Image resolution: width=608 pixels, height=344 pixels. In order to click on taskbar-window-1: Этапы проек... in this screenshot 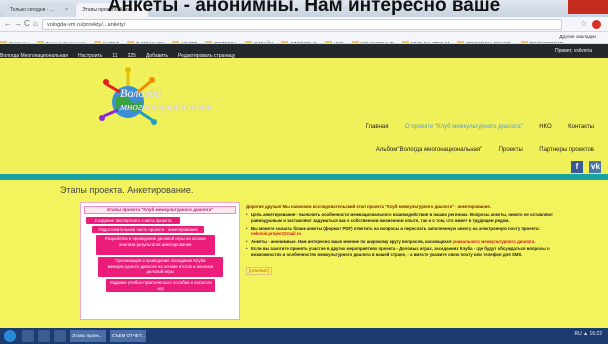, I will do `click(88, 336)`.